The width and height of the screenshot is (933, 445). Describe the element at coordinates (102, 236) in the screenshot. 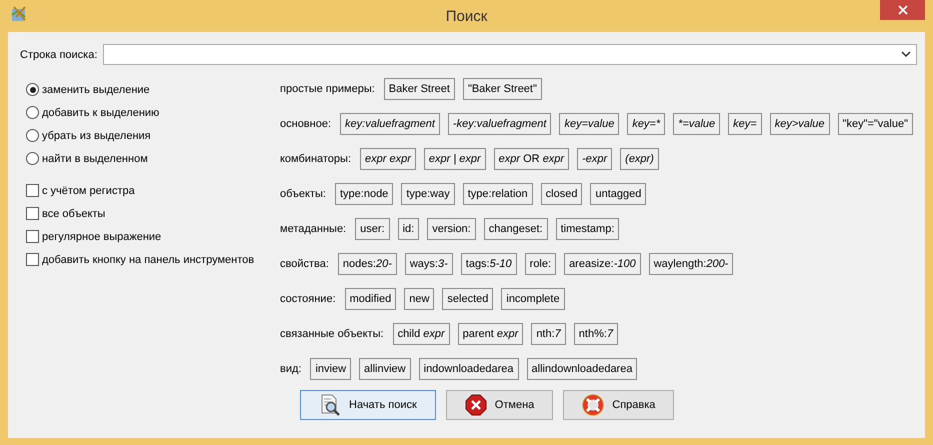

I see `checkbox-label: регулярное выражение` at that location.